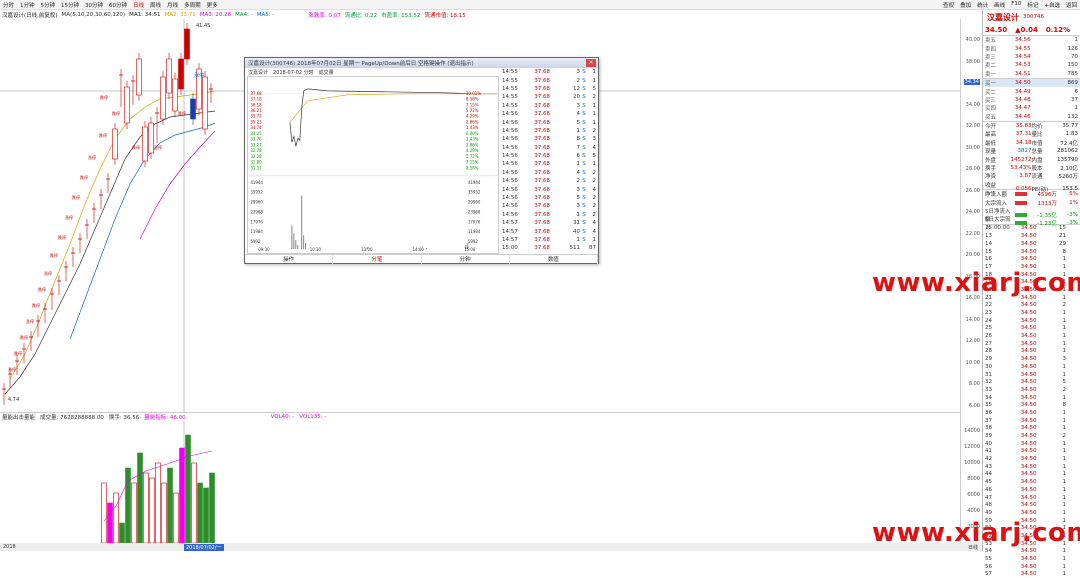 Image resolution: width=1080 pixels, height=578 pixels. I want to click on tab-0: 分时, so click(8, 5).